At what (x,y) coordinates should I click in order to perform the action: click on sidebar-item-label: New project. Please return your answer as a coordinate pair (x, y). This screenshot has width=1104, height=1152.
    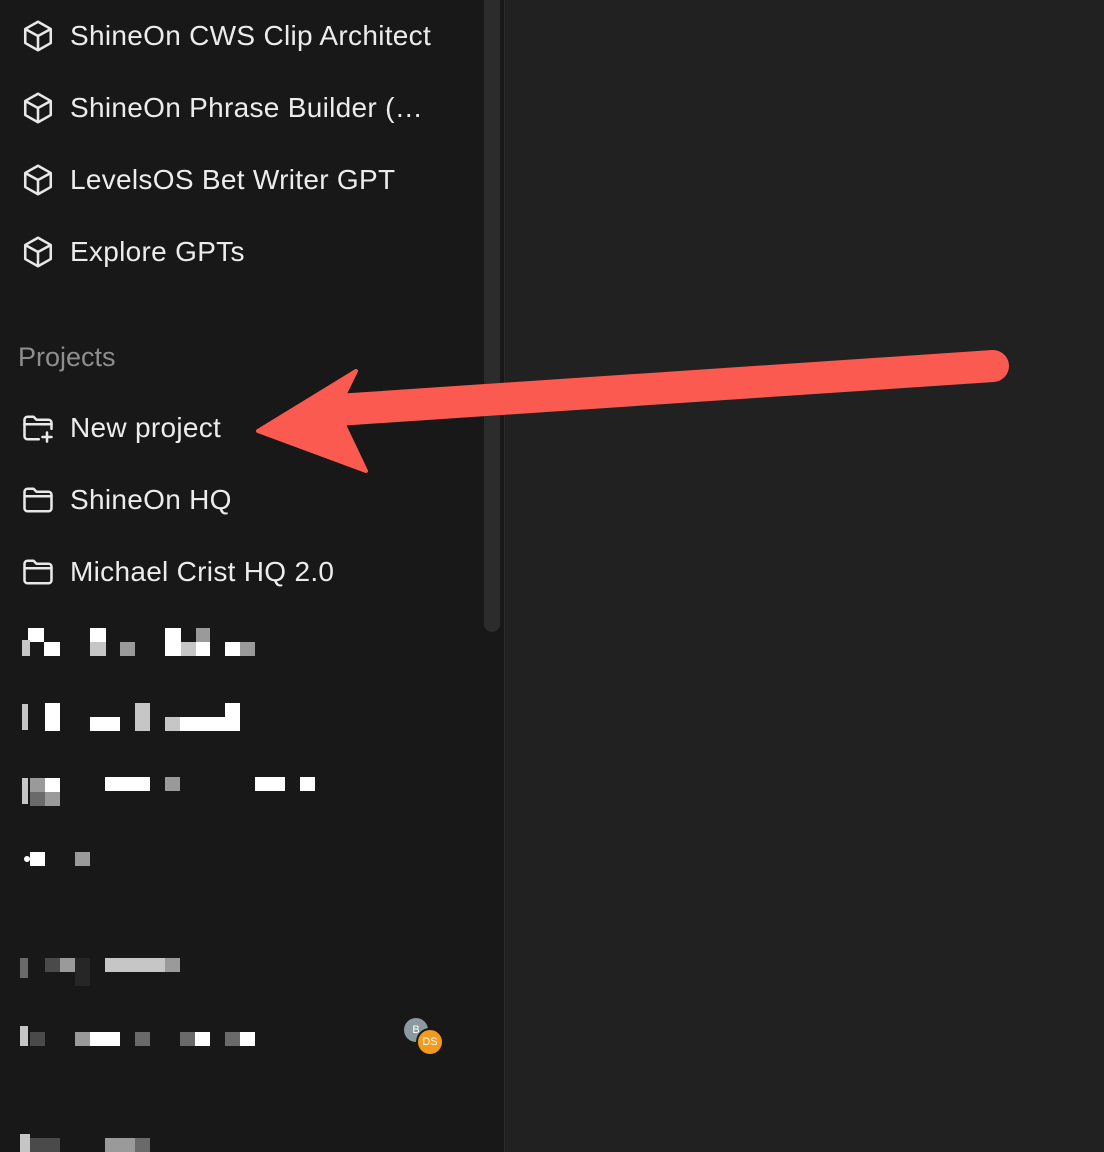
    Looking at the image, I should click on (146, 427).